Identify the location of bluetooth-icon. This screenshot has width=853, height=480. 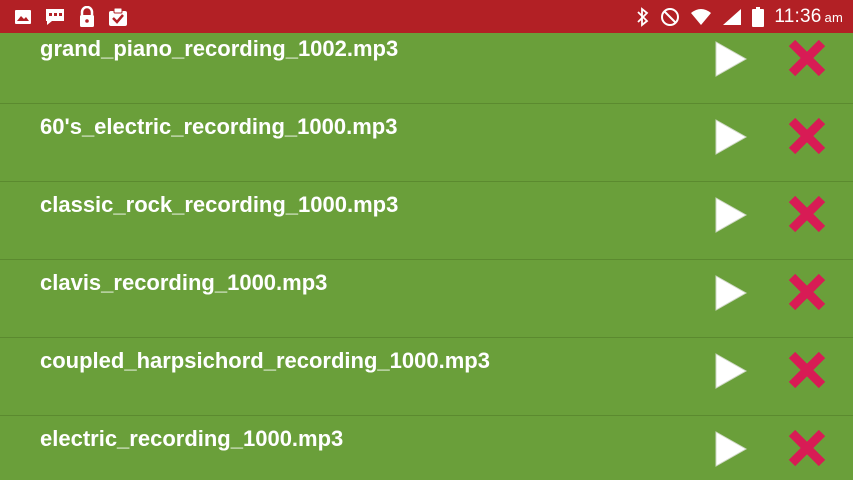
(643, 17).